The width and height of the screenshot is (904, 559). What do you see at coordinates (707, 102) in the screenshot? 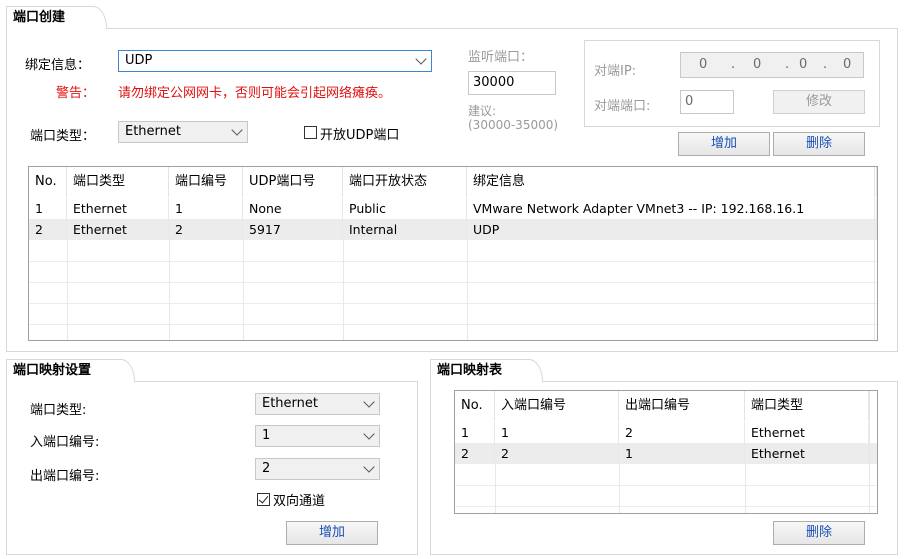
I see `peer-port-input: 0` at bounding box center [707, 102].